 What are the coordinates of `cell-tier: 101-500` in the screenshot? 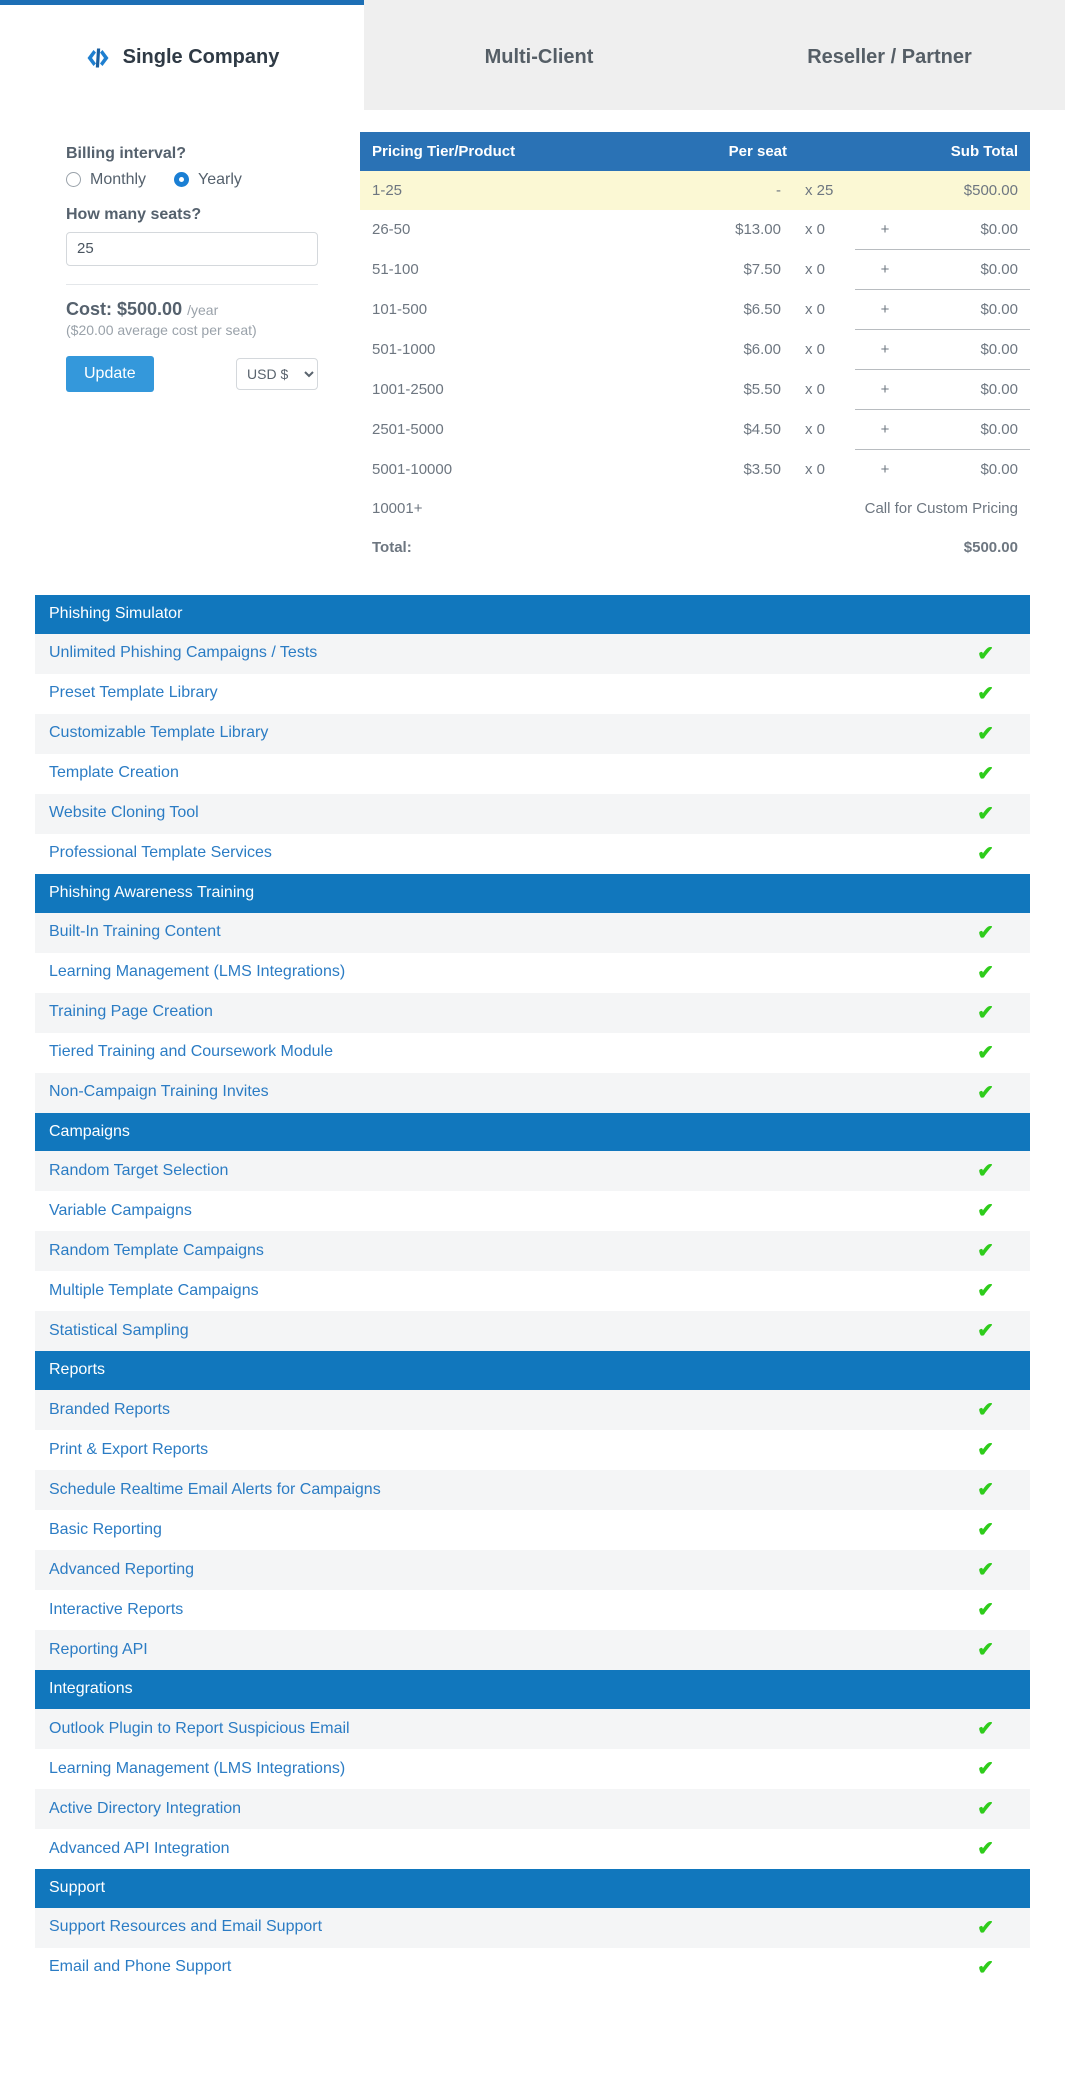 It's located at (400, 309).